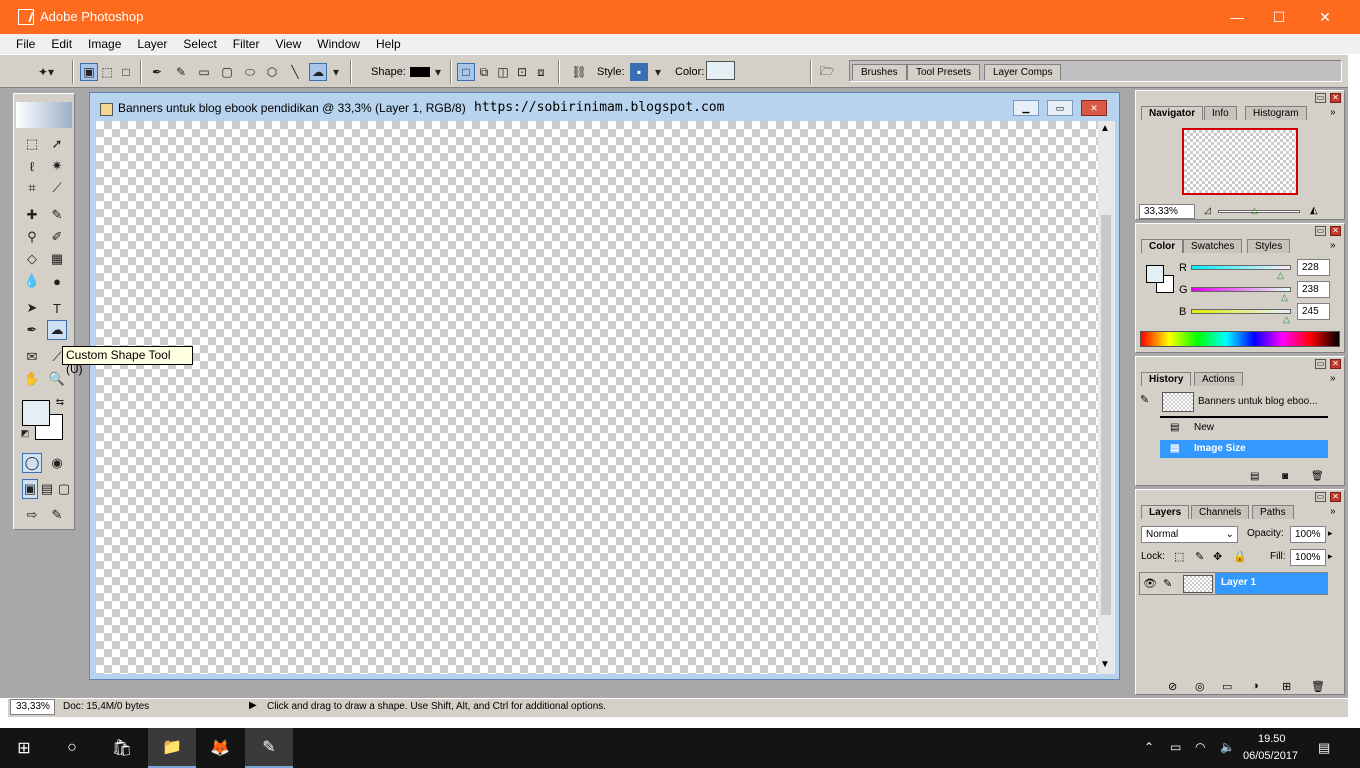 Image resolution: width=1360 pixels, height=768 pixels. What do you see at coordinates (1317, 476) in the screenshot?
I see `delete-state-icon: 🗑` at bounding box center [1317, 476].